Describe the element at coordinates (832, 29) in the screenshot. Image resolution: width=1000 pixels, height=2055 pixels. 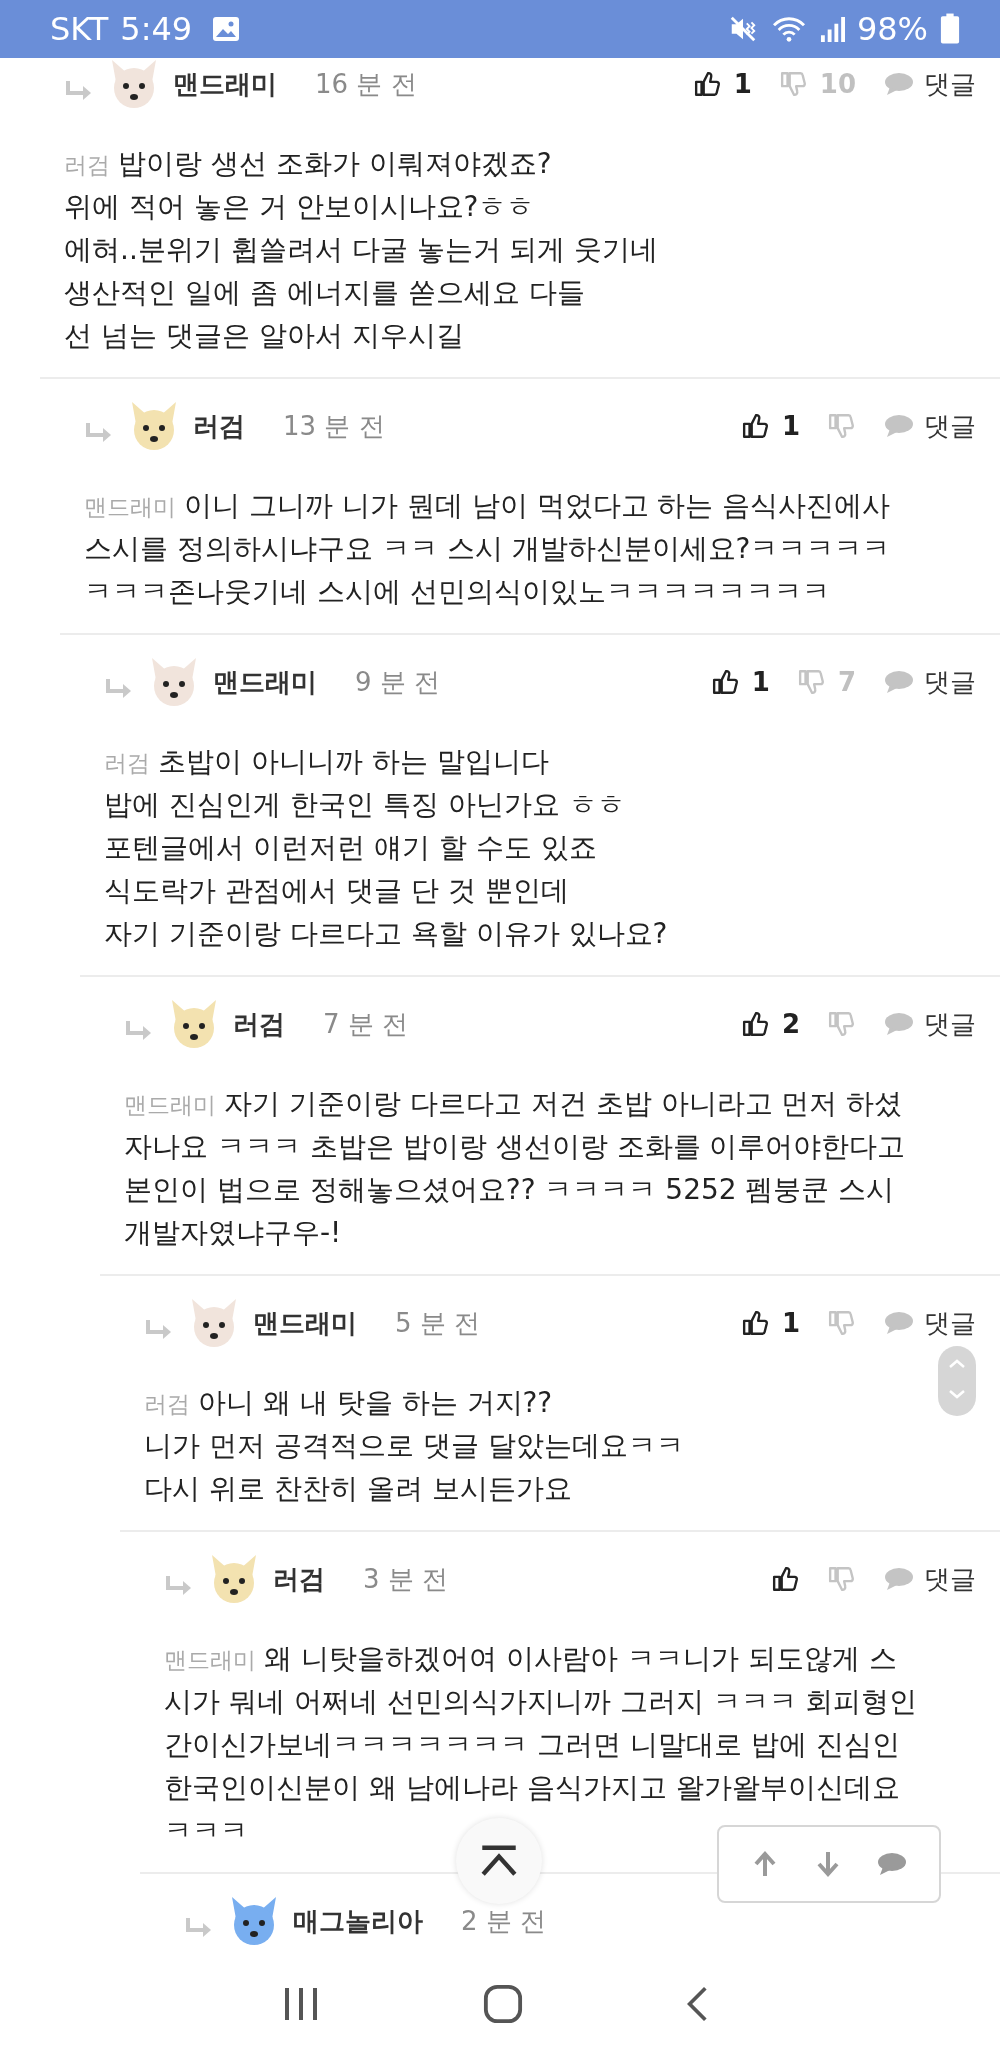
I see `signal-icon` at that location.